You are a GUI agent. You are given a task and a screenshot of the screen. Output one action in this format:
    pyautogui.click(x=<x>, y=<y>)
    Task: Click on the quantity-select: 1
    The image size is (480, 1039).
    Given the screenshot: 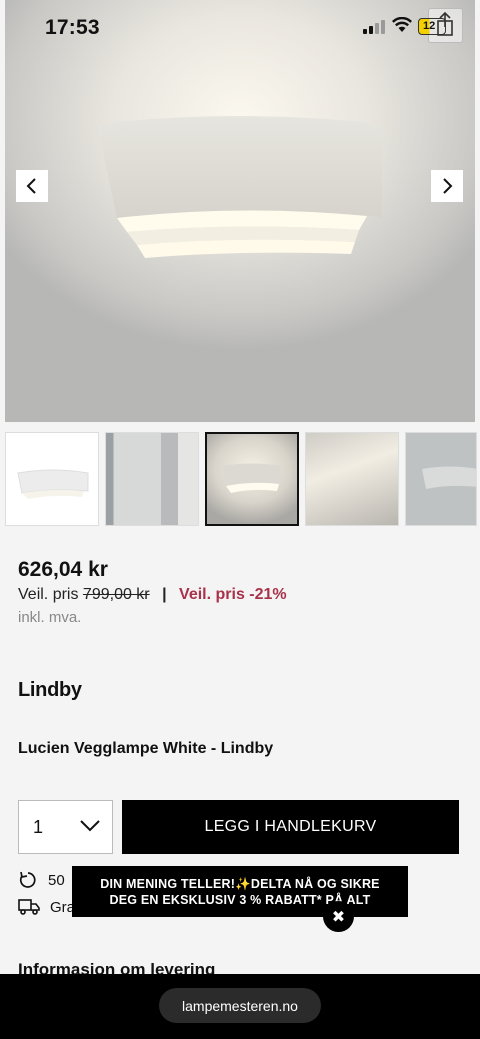 What is the action you would take?
    pyautogui.click(x=65, y=827)
    